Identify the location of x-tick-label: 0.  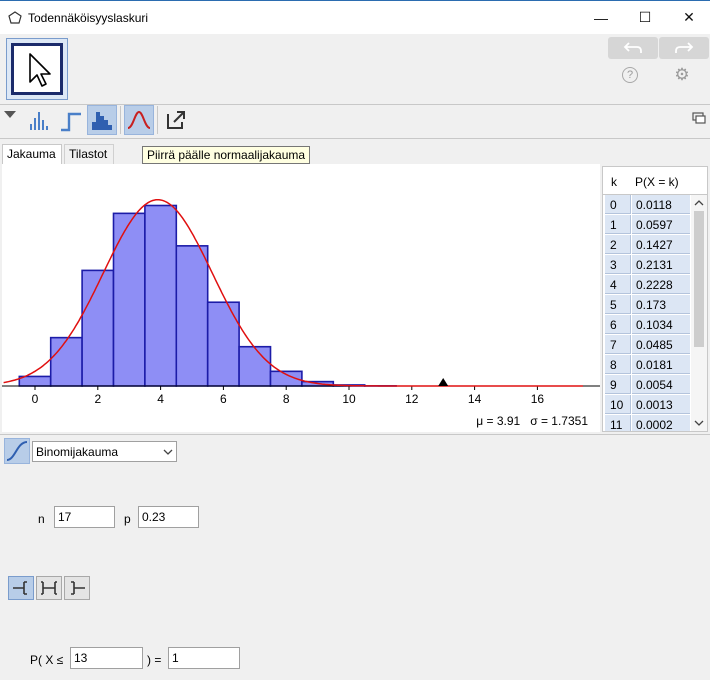
(35, 399).